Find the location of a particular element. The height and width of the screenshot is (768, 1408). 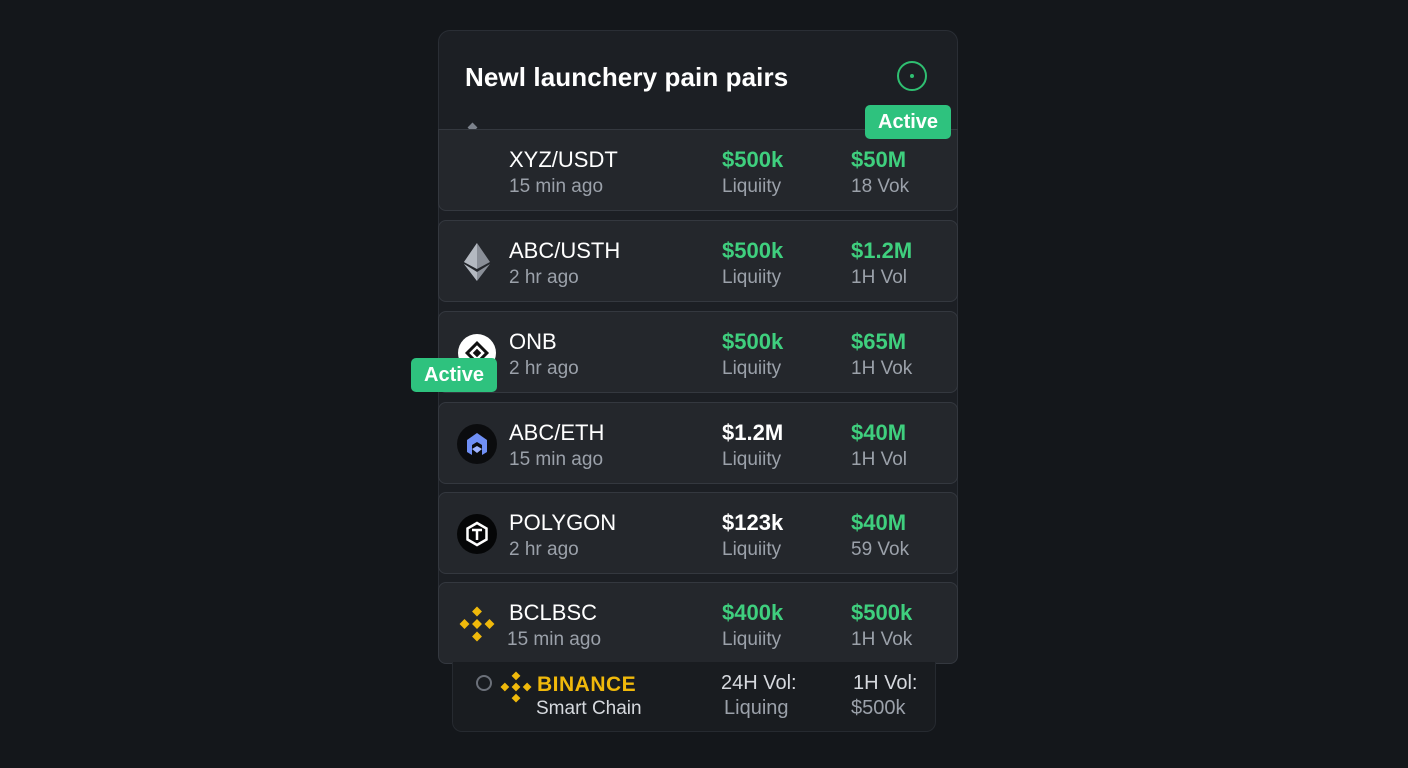

pair-row-onb: ONB 2 hr ago $500k Liquiity $65M 1H Vok is located at coordinates (698, 352).